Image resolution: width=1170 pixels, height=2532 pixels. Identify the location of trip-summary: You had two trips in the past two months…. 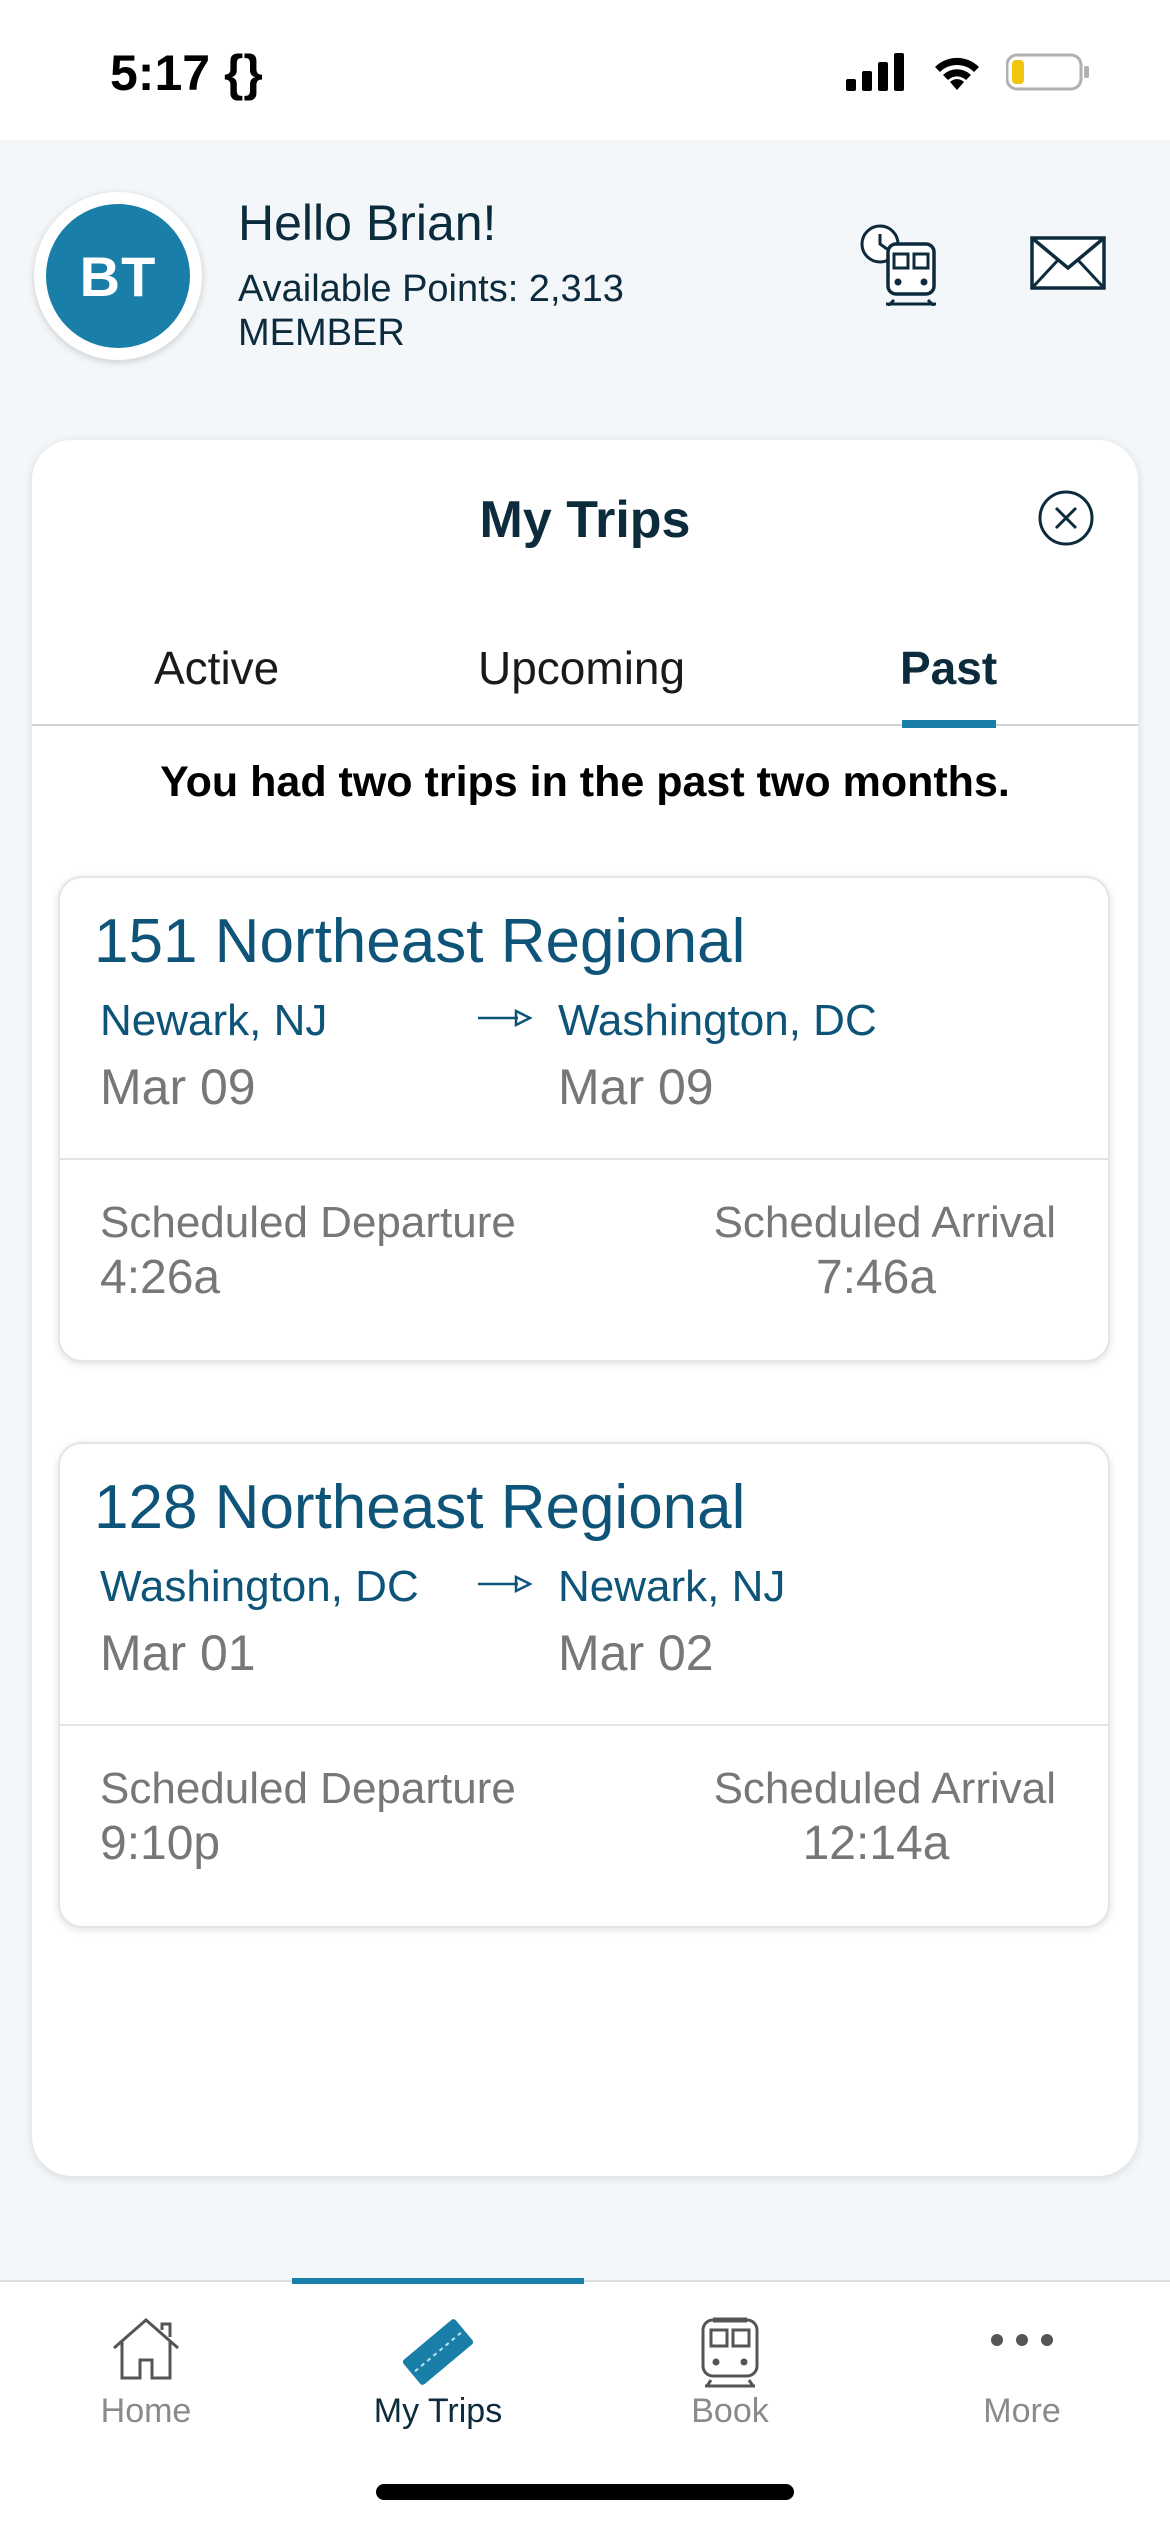
(585, 782).